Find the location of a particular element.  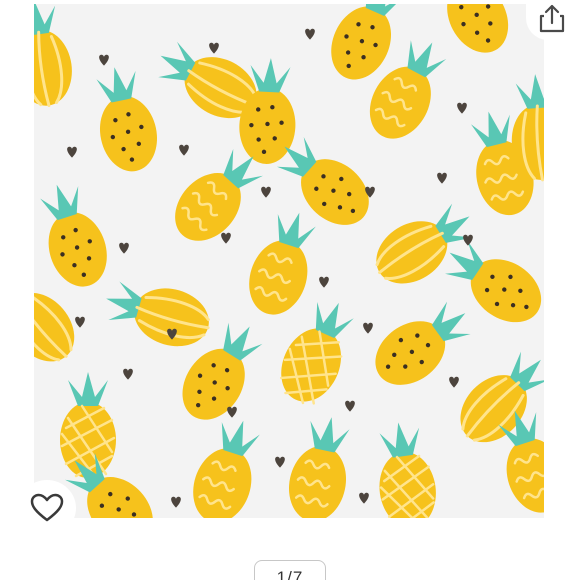

share-icon is located at coordinates (552, 18).